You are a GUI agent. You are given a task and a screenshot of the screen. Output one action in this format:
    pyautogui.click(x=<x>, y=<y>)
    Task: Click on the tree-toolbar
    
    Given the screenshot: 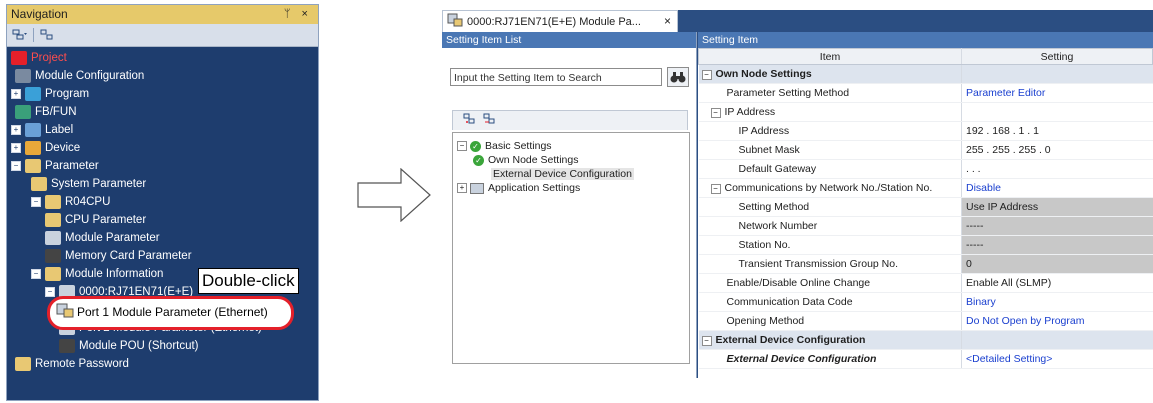 What is the action you would take?
    pyautogui.click(x=570, y=120)
    